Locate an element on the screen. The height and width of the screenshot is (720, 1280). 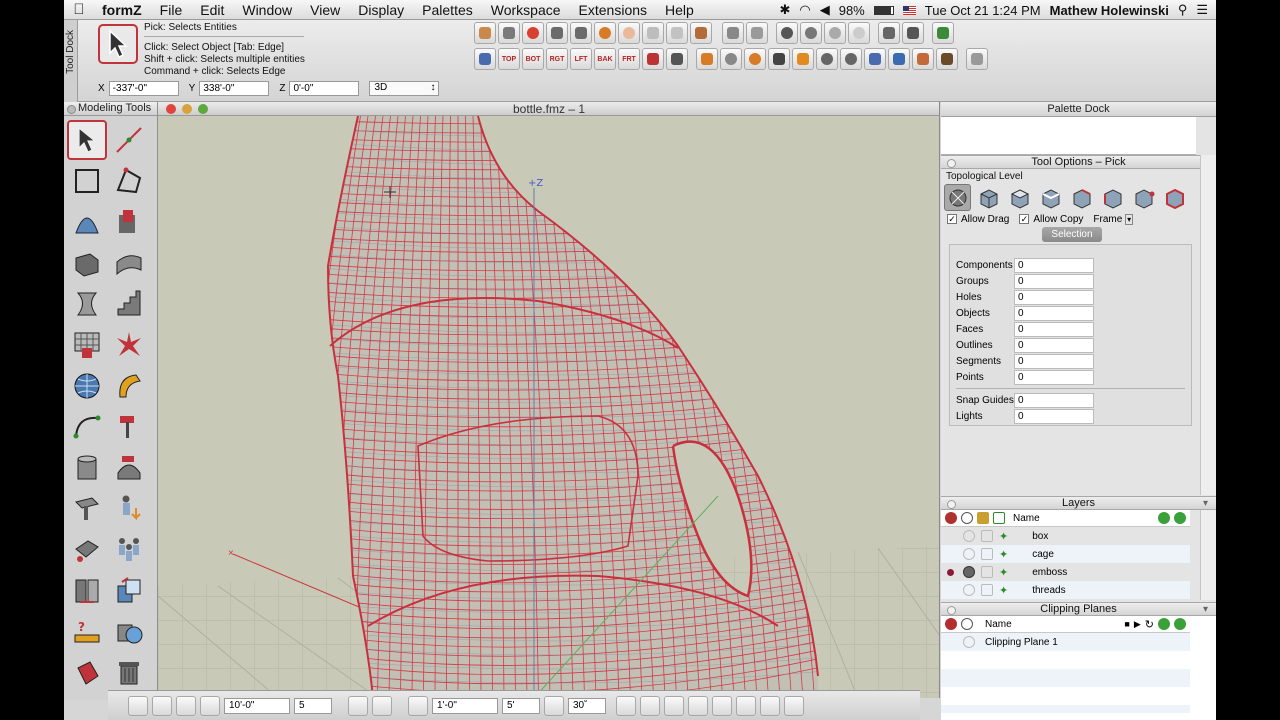
axonometric-icon is located at coordinates (653, 59).